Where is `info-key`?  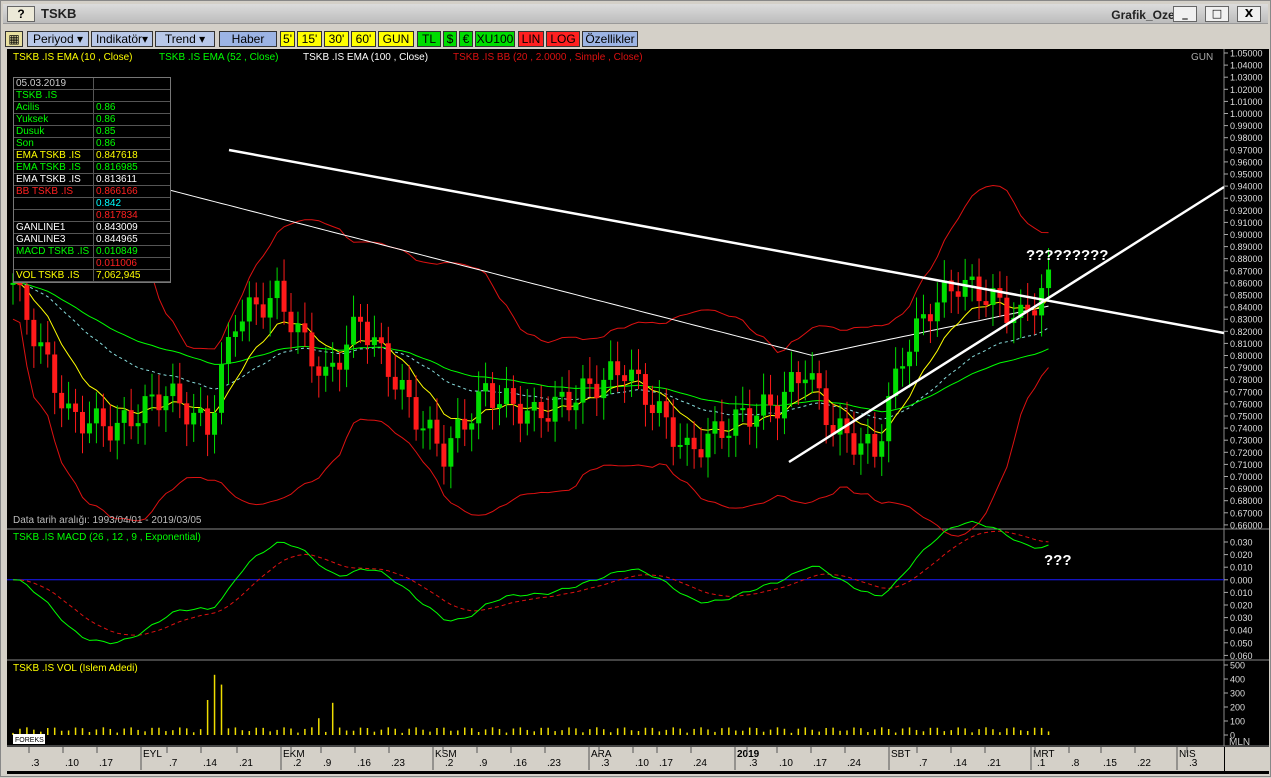 info-key is located at coordinates (54, 203).